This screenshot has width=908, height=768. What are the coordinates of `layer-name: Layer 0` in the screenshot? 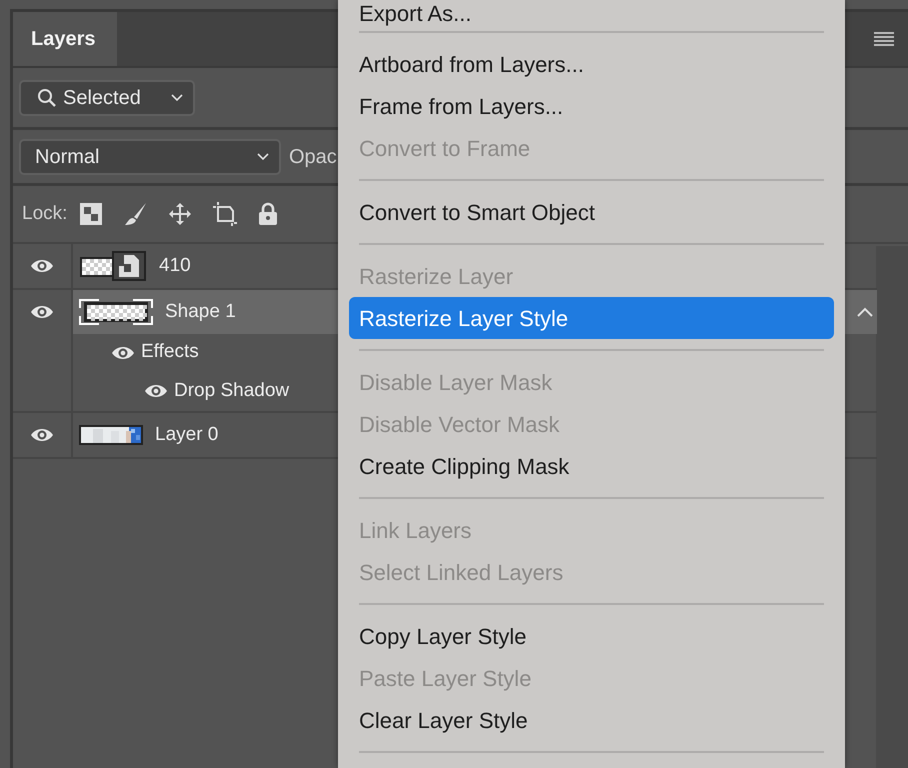 It's located at (186, 434).